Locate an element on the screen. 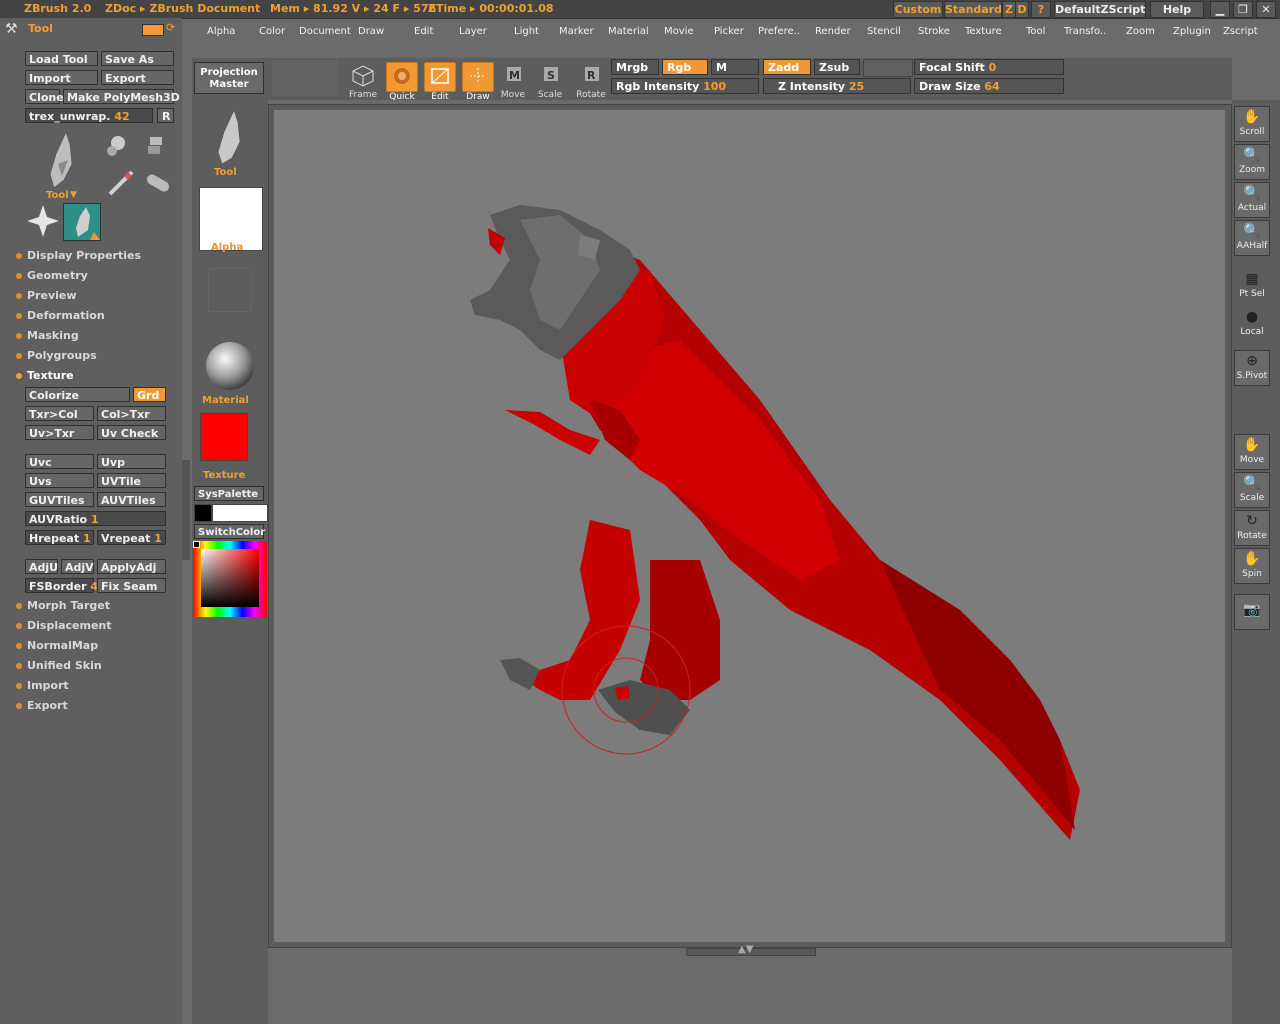 The image size is (1280, 1024). uvs-button: Uvs is located at coordinates (59, 480).